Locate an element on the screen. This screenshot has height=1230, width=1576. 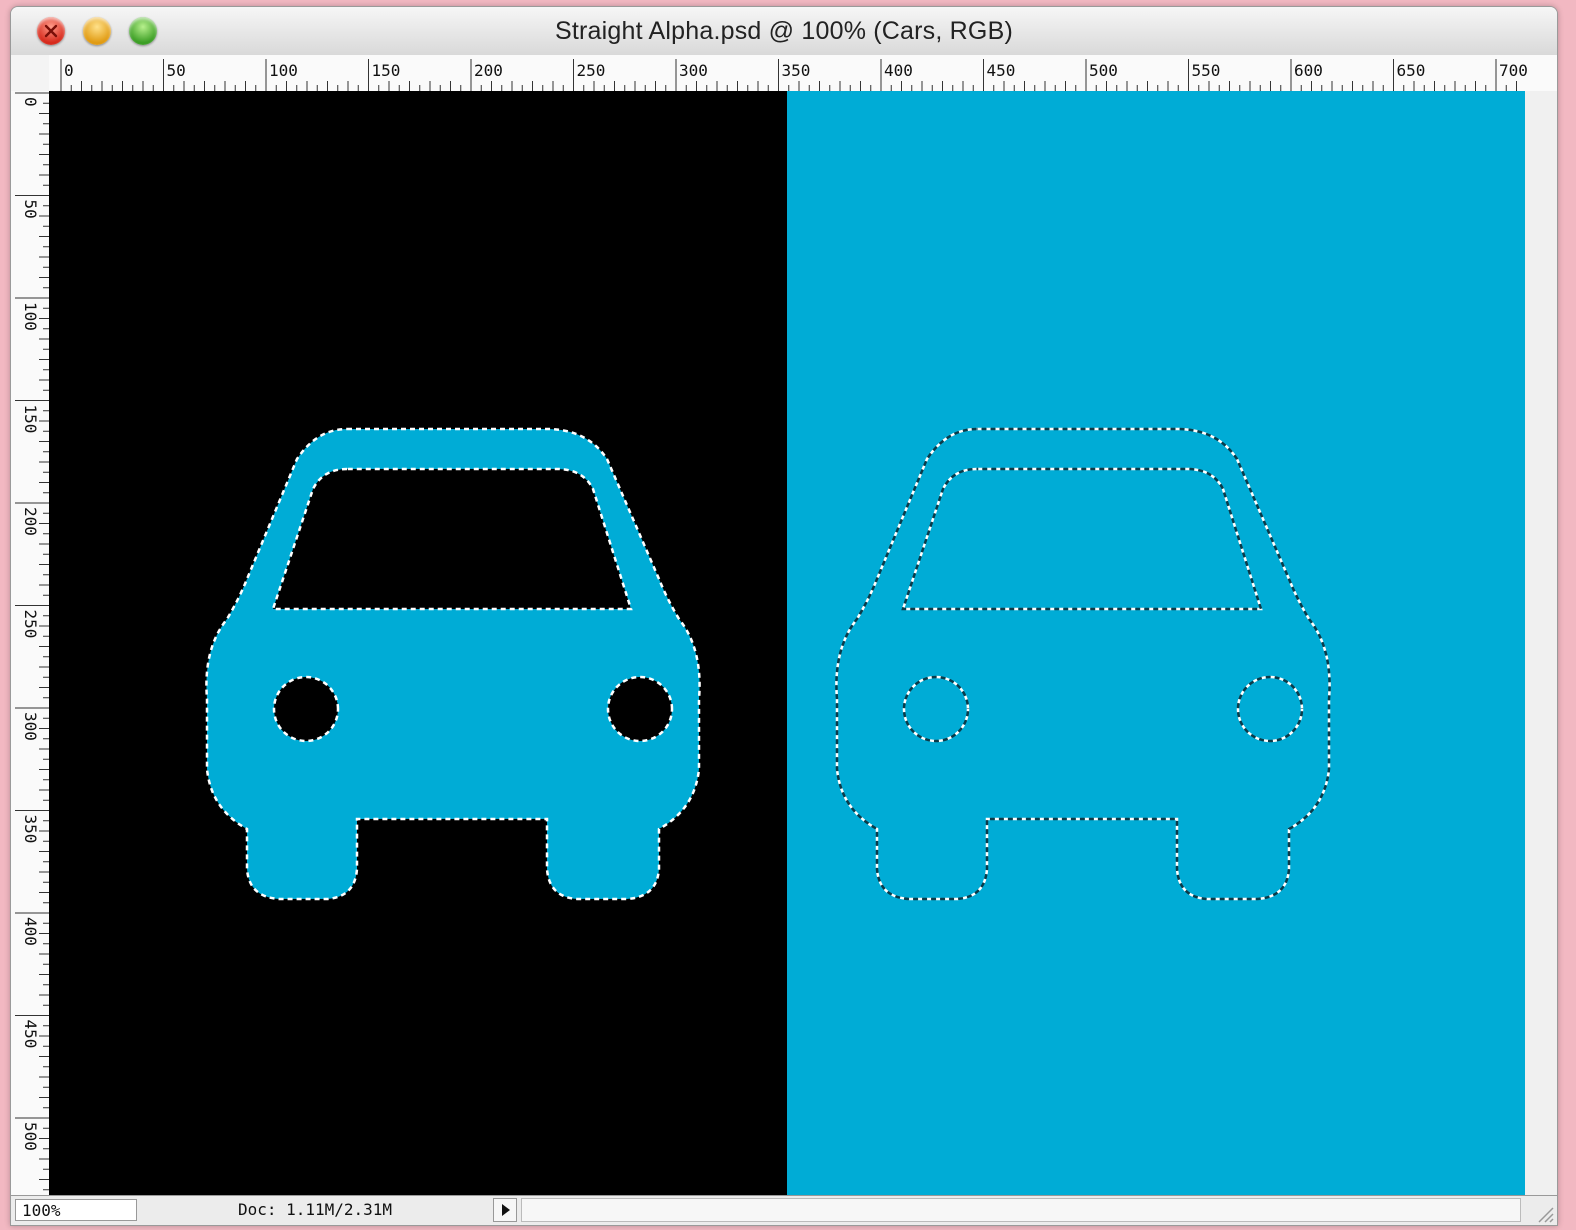
vertical-ruler-label: 100 is located at coordinates (30, 316).